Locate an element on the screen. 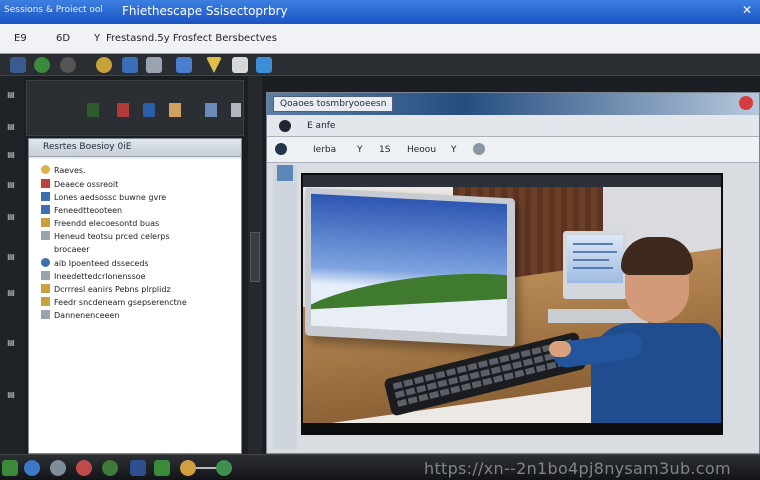  taskbar: https://xn--2n1bo4pj8nysam3ub.com is located at coordinates (380, 467).